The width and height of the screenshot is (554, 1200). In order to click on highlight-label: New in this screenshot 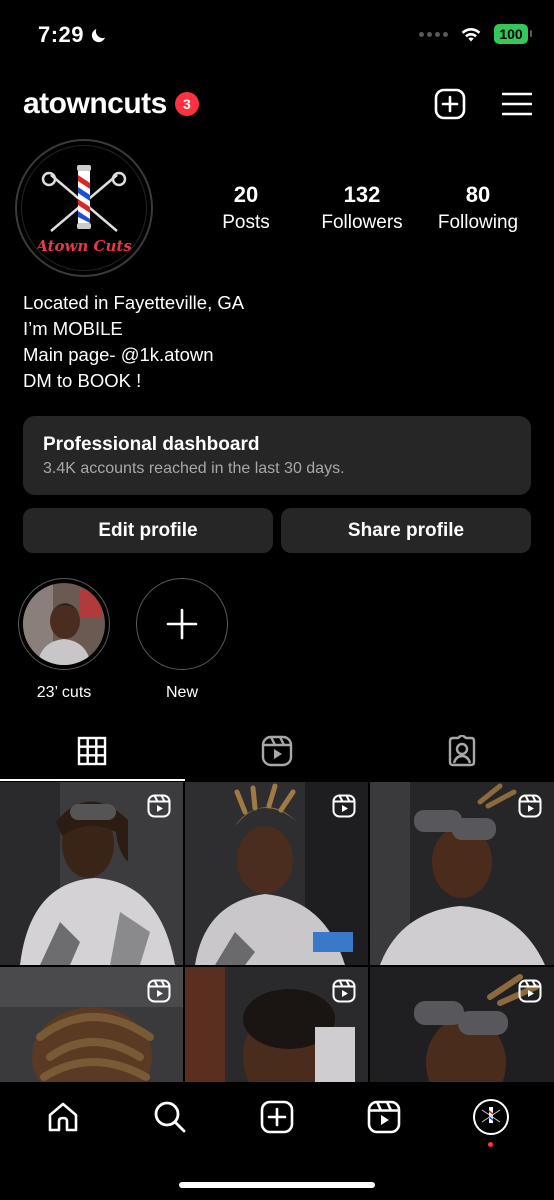, I will do `click(181, 692)`.